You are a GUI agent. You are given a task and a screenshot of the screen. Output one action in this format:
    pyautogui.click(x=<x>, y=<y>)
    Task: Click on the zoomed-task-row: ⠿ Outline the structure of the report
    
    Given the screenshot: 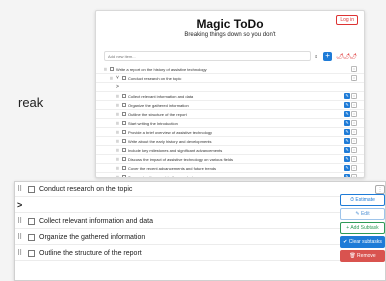 What is the action you would take?
    pyautogui.click(x=200, y=253)
    